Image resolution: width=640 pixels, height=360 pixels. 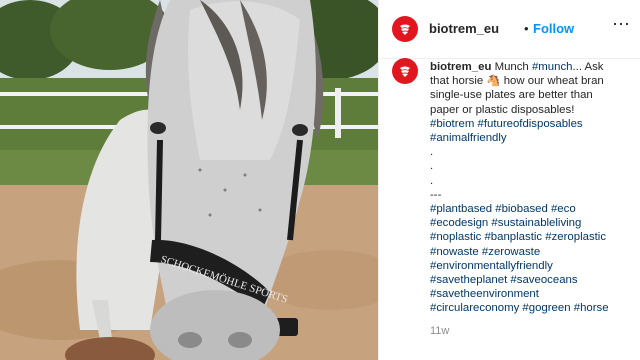 I want to click on hashtag-link: #animalfriendly, so click(x=533, y=138).